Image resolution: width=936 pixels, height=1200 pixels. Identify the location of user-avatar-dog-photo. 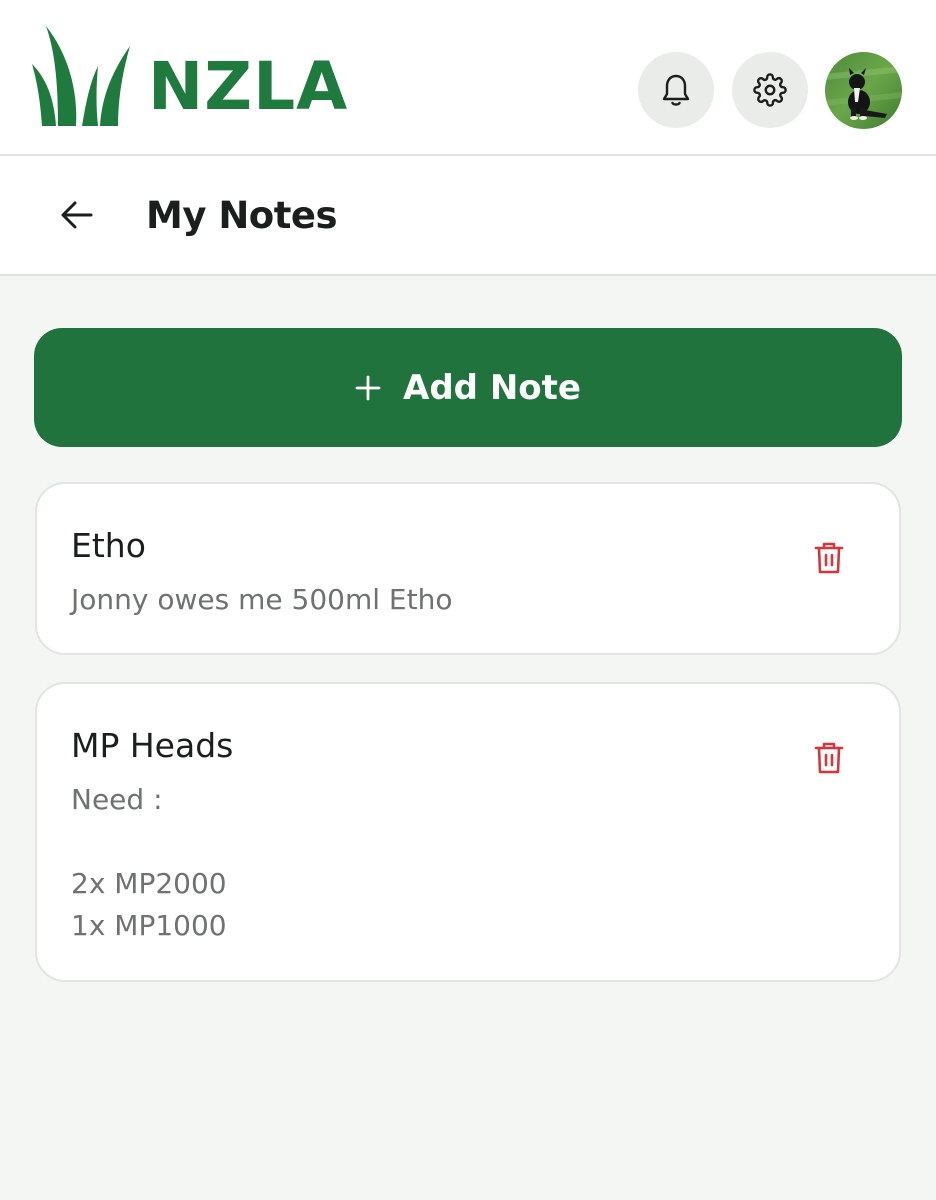
(863, 90).